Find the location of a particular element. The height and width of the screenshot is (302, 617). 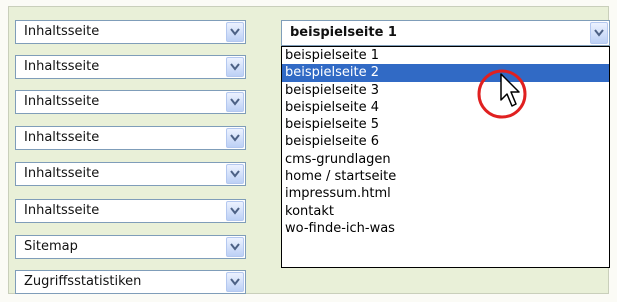

option-impressum: impressum.html is located at coordinates (445, 193).